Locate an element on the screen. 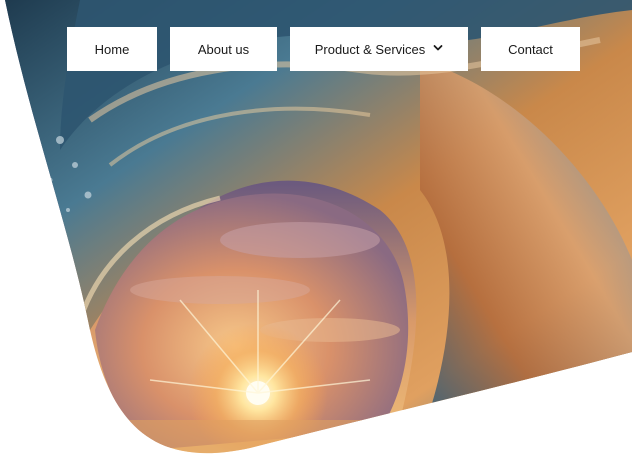 The width and height of the screenshot is (632, 461). nav-home: Home is located at coordinates (112, 49).